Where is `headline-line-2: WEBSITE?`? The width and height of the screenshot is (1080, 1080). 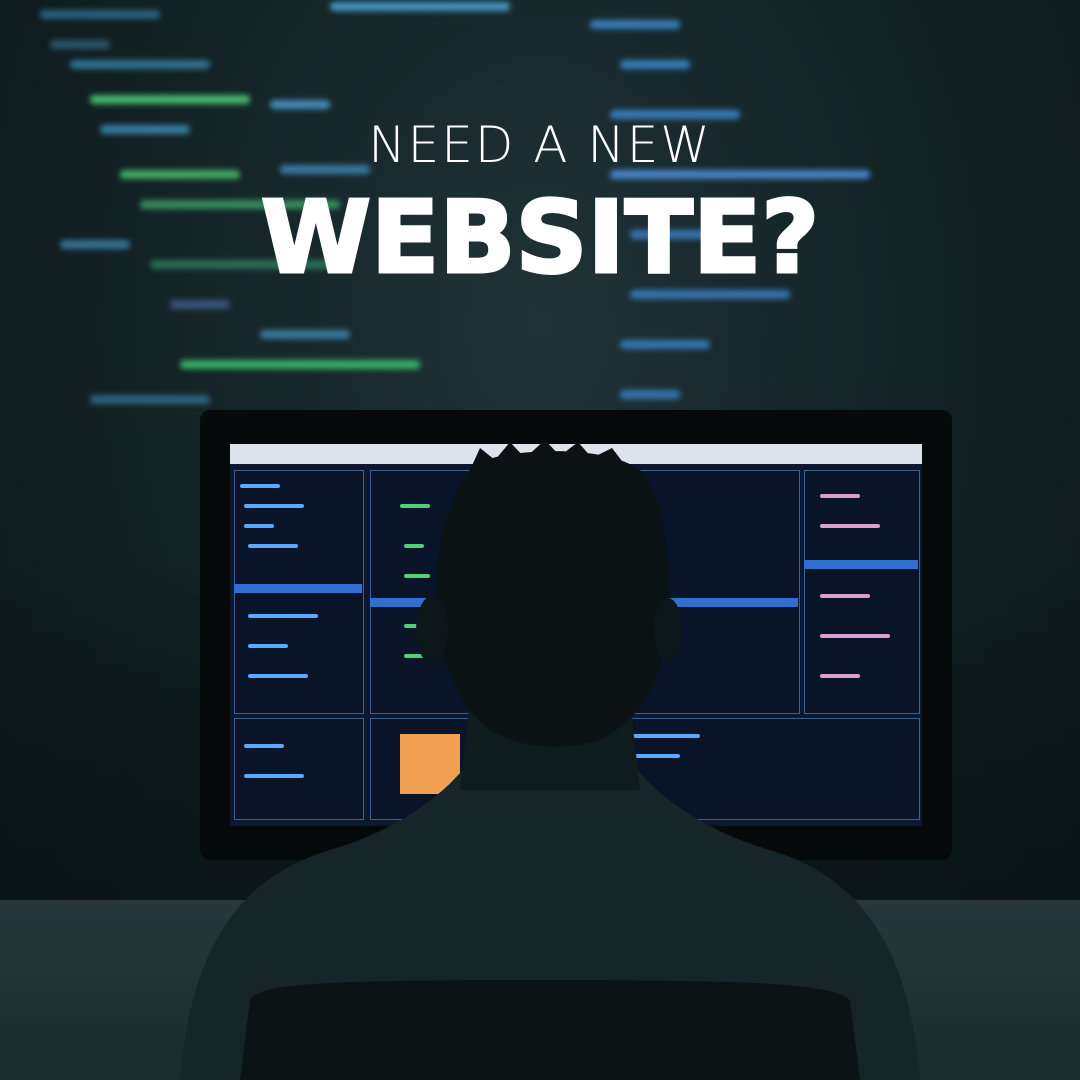
headline-line-2: WEBSITE? is located at coordinates (540, 238).